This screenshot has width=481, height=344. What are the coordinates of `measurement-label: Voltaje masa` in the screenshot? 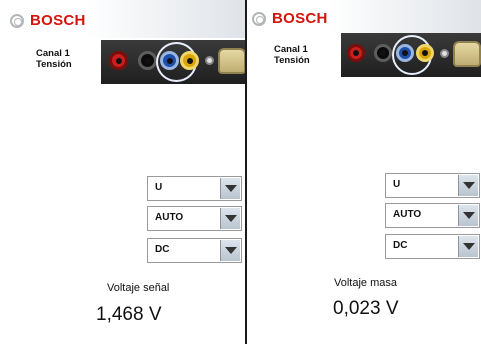 It's located at (365, 283).